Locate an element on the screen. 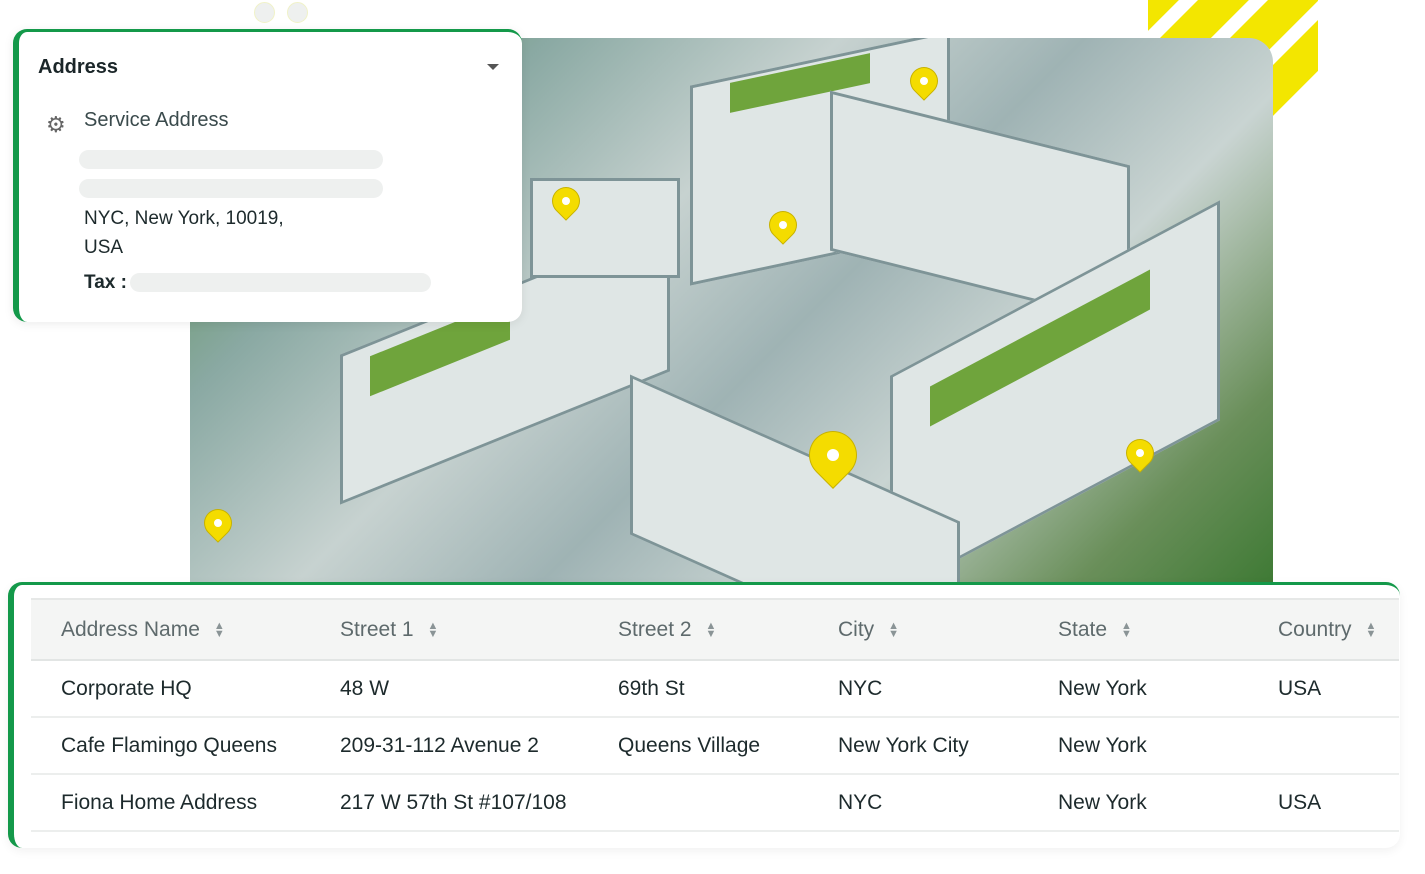 The width and height of the screenshot is (1425, 874). cell-street-1: 48 W is located at coordinates (365, 688).